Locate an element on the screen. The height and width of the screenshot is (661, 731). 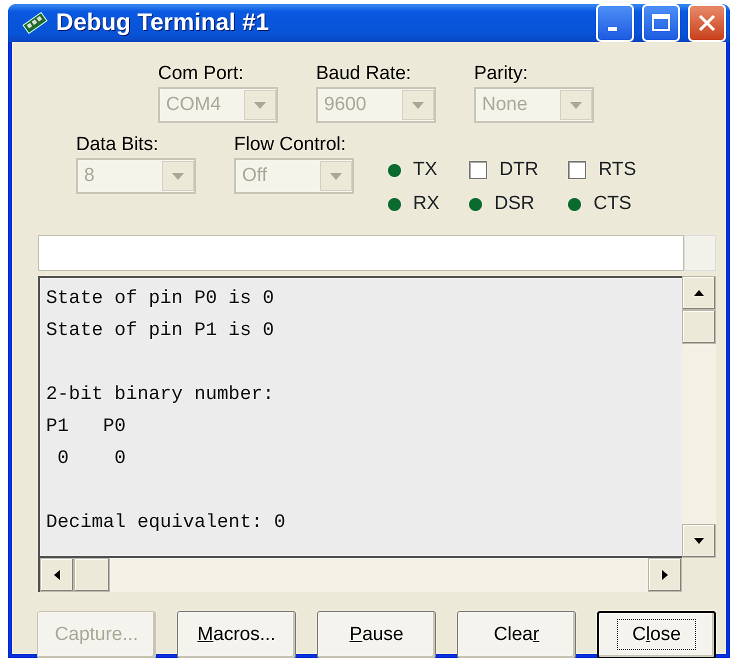
close-icon is located at coordinates (707, 23).